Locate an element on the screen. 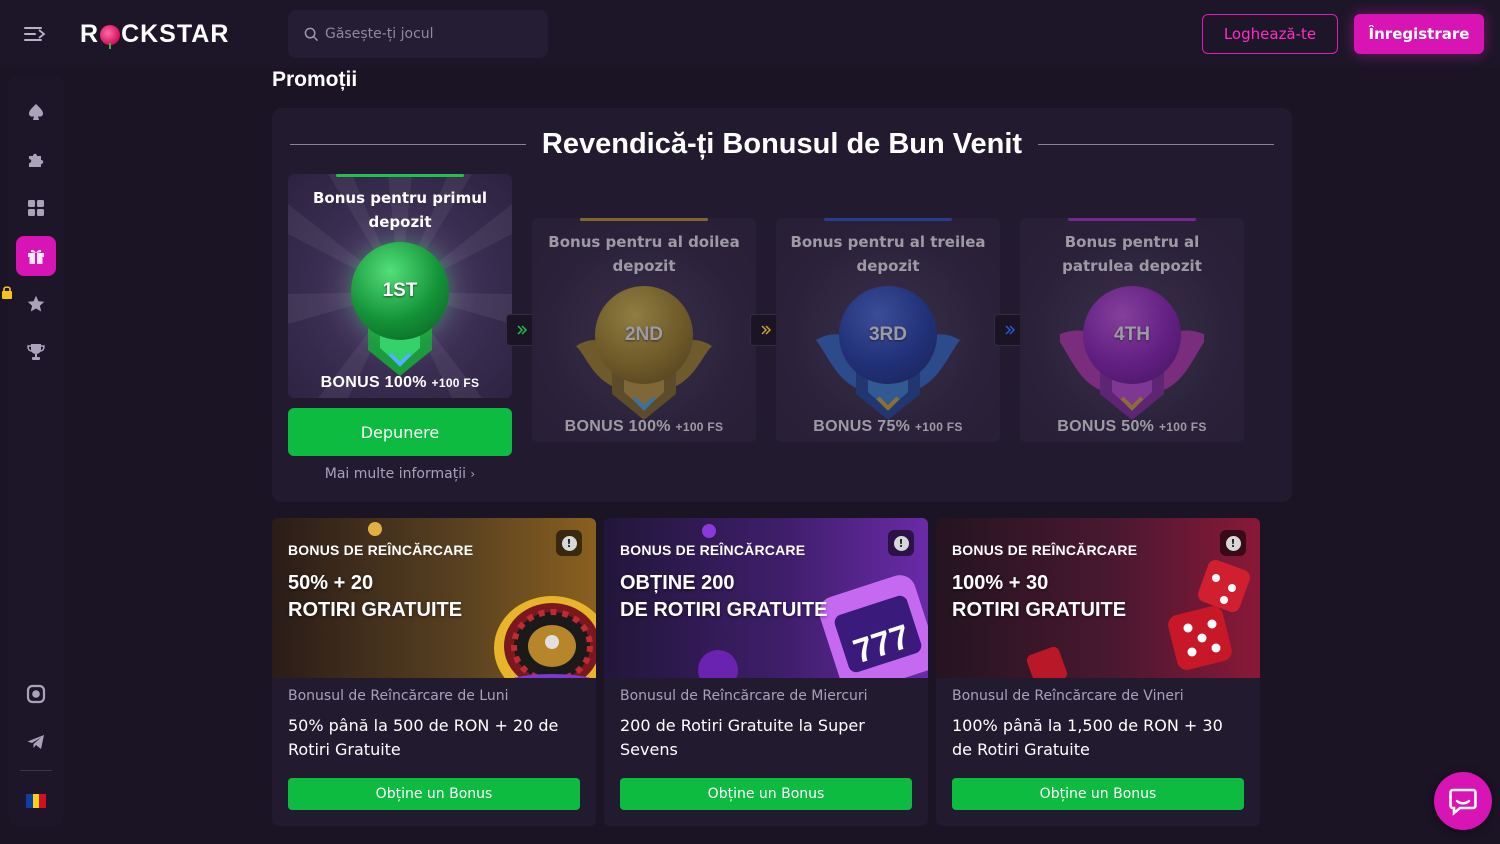  romania-flag-icon is located at coordinates (36, 801).